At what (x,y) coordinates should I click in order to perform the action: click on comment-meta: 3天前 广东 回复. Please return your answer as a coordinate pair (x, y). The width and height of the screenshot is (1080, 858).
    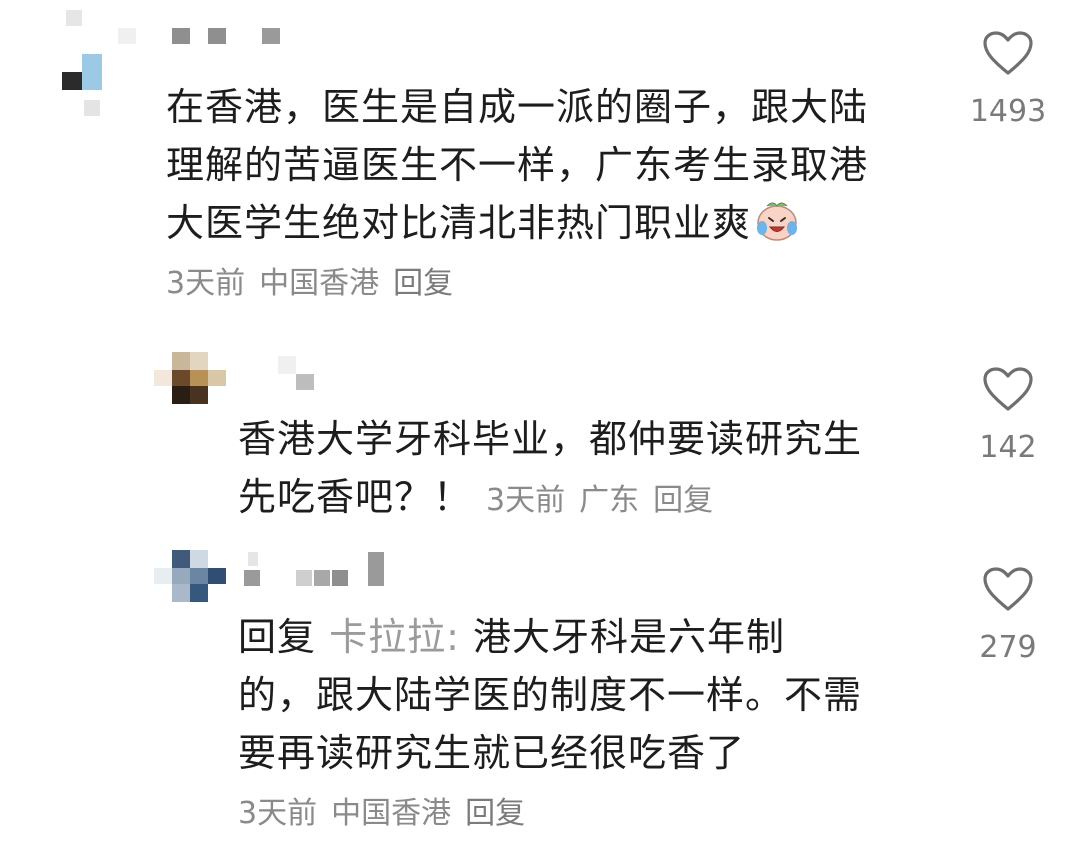
    Looking at the image, I should click on (592, 500).